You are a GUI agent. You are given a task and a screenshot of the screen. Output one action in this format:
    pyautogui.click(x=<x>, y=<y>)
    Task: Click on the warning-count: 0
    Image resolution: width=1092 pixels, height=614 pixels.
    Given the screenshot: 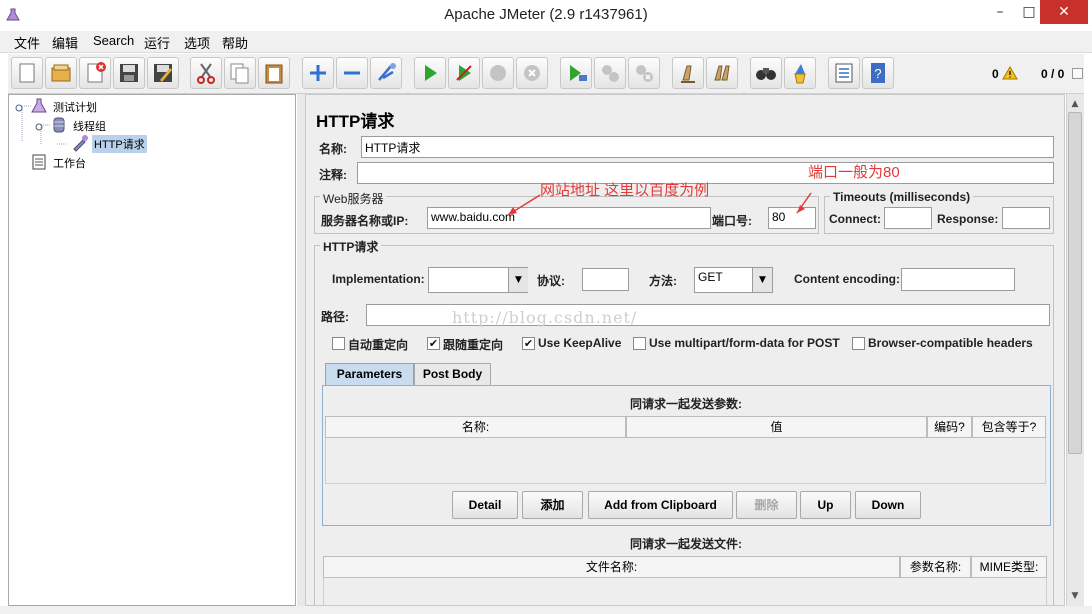 What is the action you would take?
    pyautogui.click(x=995, y=74)
    